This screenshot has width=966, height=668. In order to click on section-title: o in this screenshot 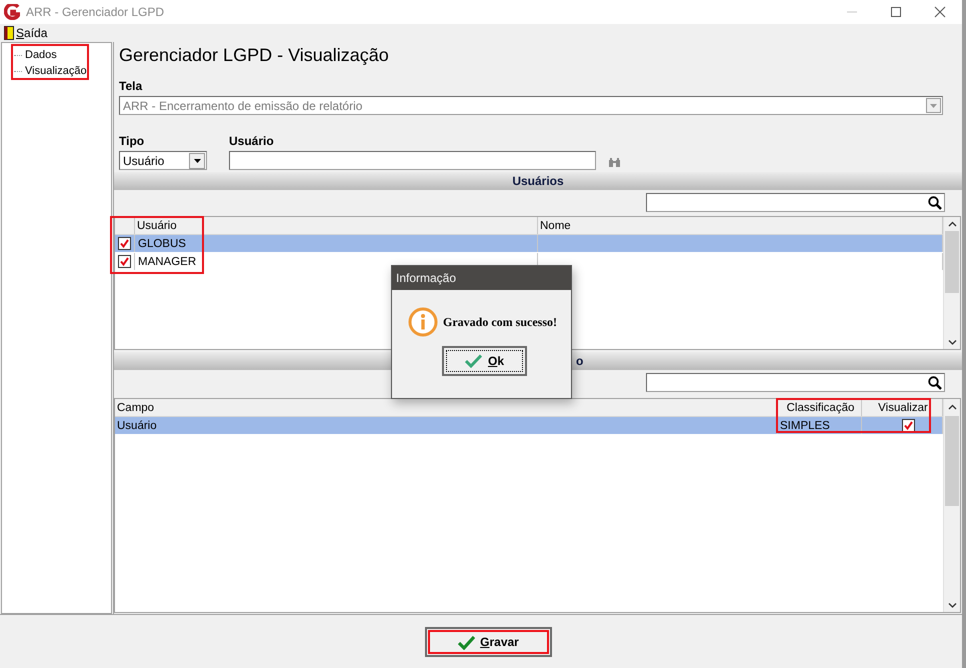, I will do `click(580, 361)`.